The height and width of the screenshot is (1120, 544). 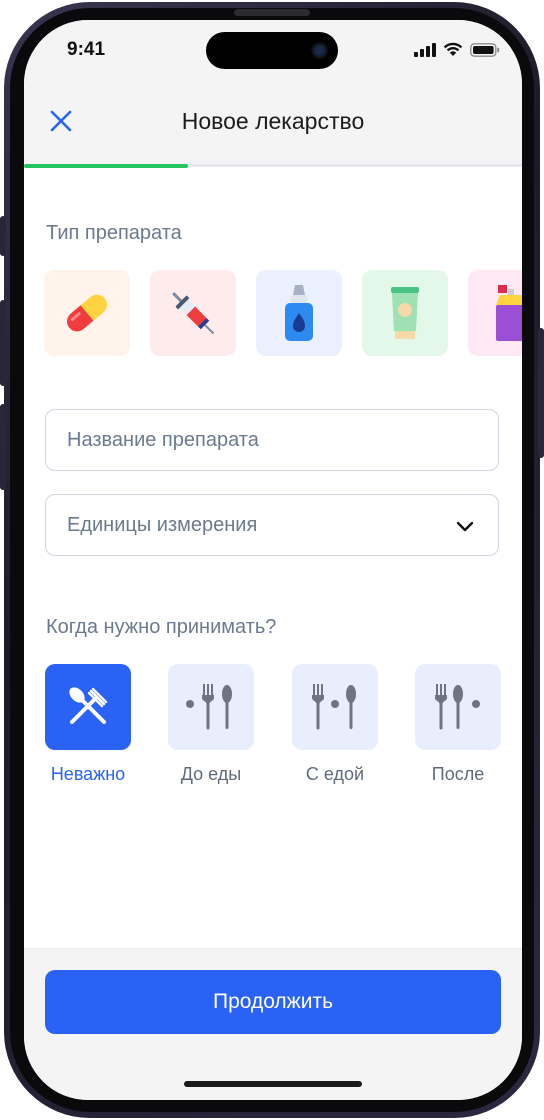 I want to click on timing-after-tile, so click(x=458, y=707).